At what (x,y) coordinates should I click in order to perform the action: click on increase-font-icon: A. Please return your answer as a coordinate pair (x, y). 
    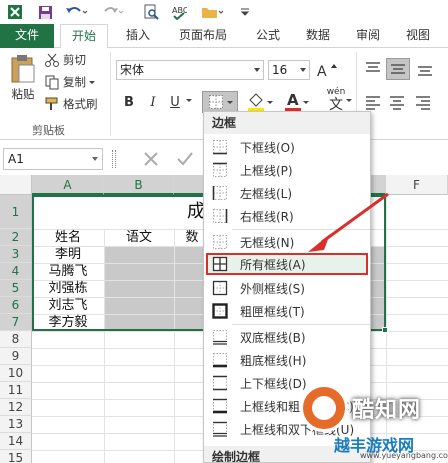
    Looking at the image, I should click on (327, 71).